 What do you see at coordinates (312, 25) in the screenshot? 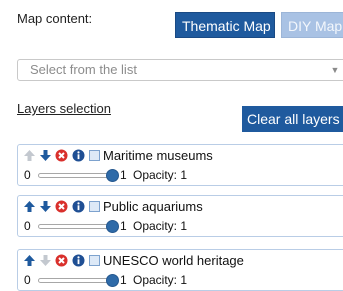
I see `tab-diy-map: DIY Map` at bounding box center [312, 25].